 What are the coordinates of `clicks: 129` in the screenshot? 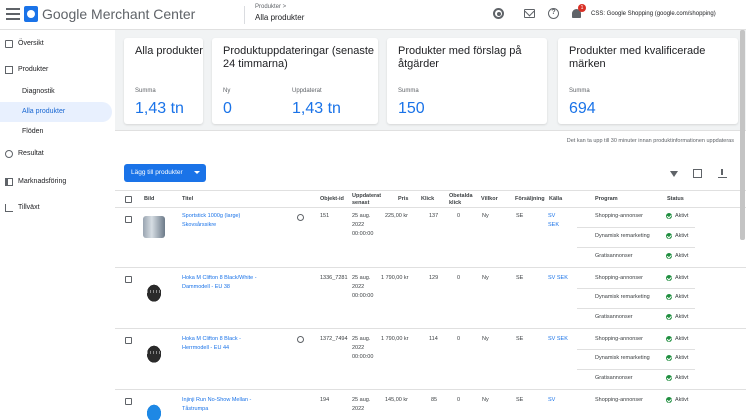 It's located at (434, 278).